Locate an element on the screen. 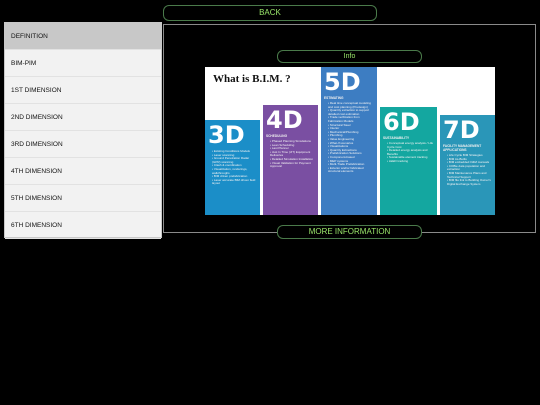 The image size is (540, 405). back-button: BACK is located at coordinates (270, 13).